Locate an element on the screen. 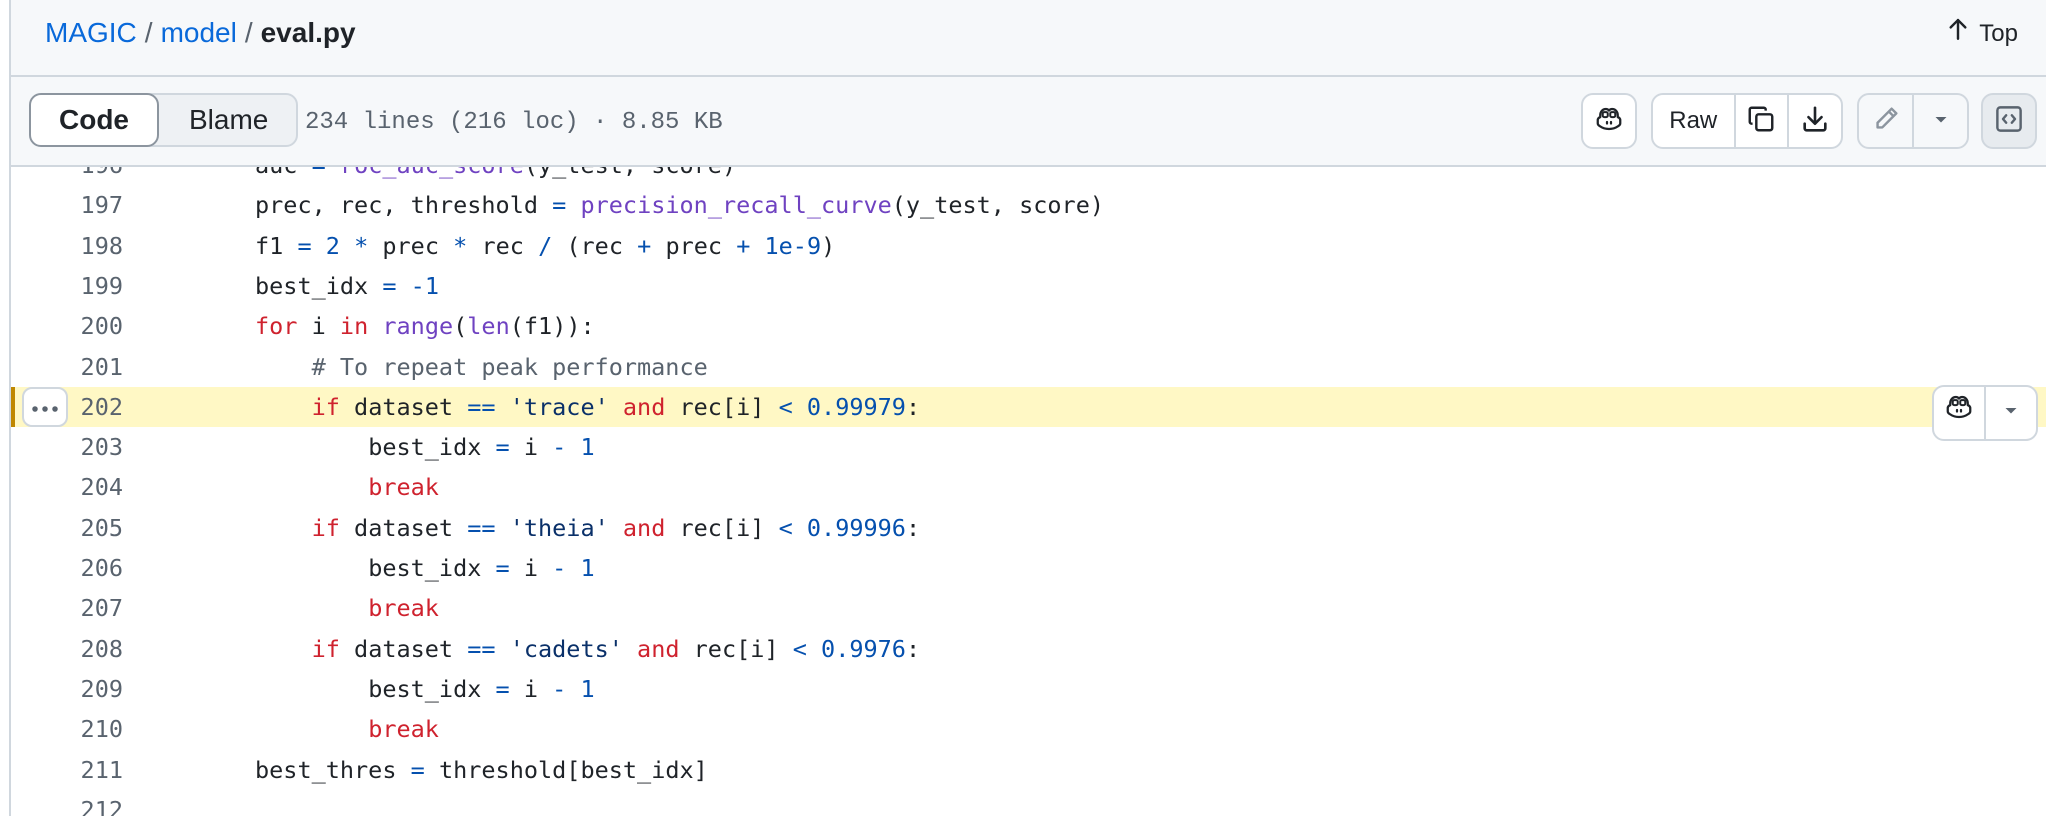 The width and height of the screenshot is (2046, 816). triangle-down-icon is located at coordinates (1941, 121).